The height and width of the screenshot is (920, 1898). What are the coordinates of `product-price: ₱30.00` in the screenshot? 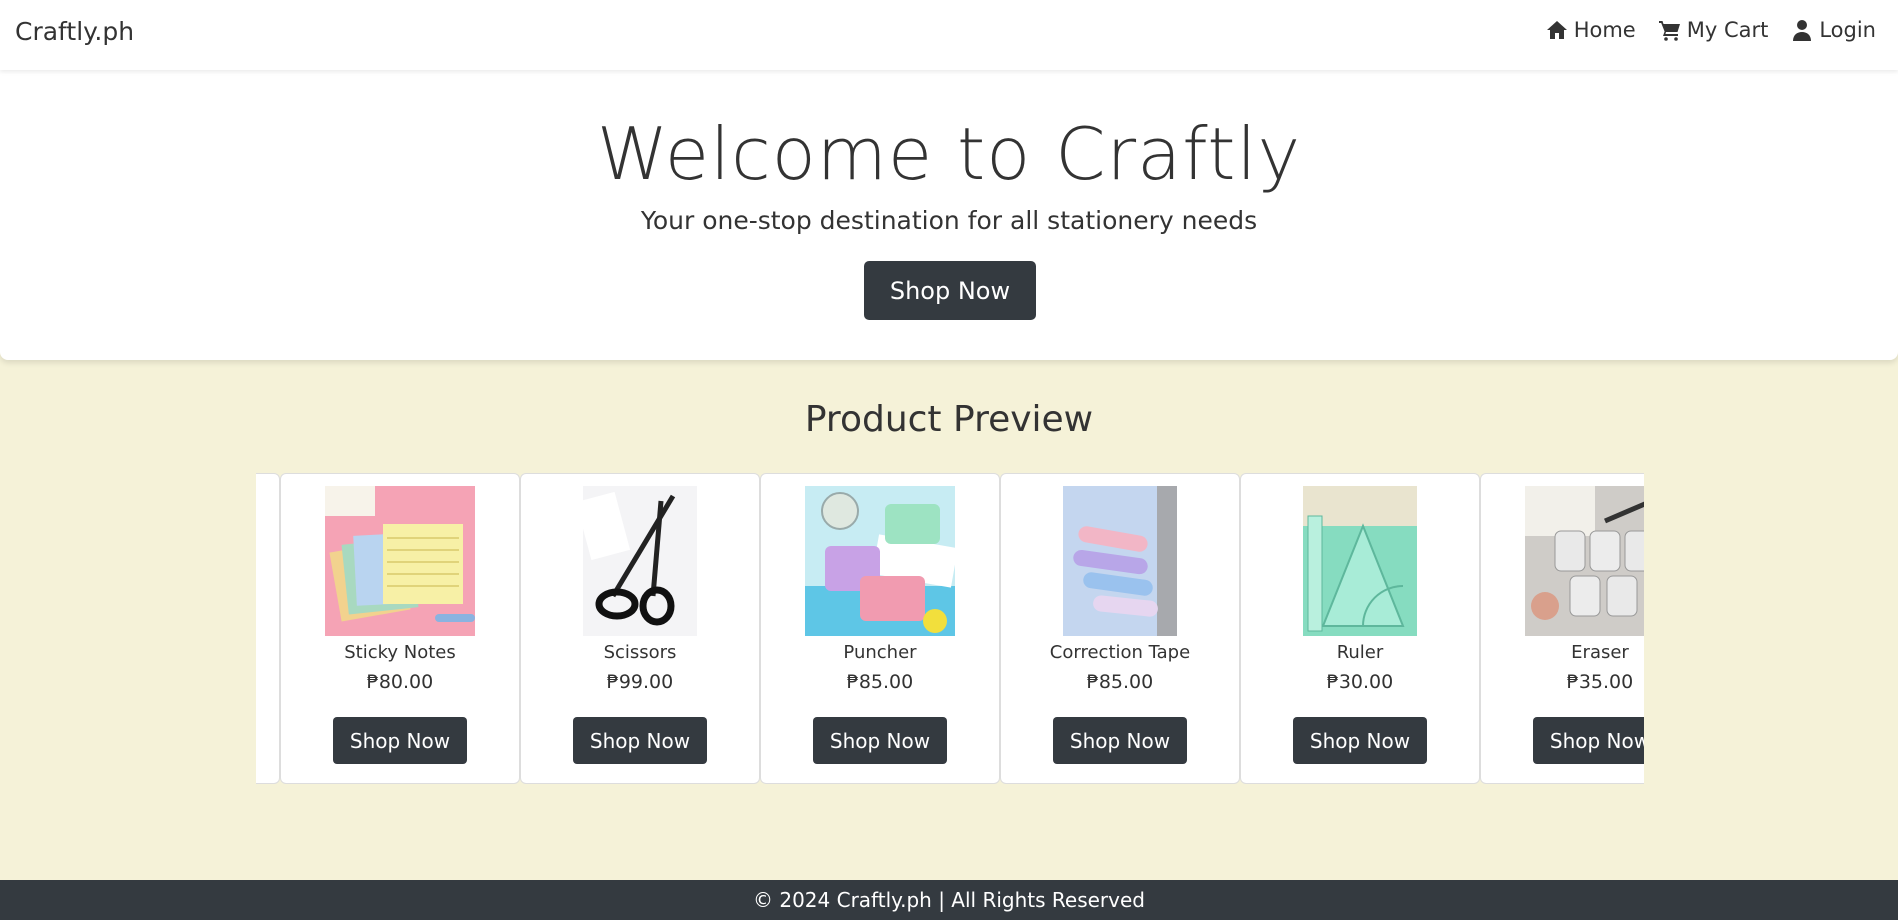 It's located at (1360, 682).